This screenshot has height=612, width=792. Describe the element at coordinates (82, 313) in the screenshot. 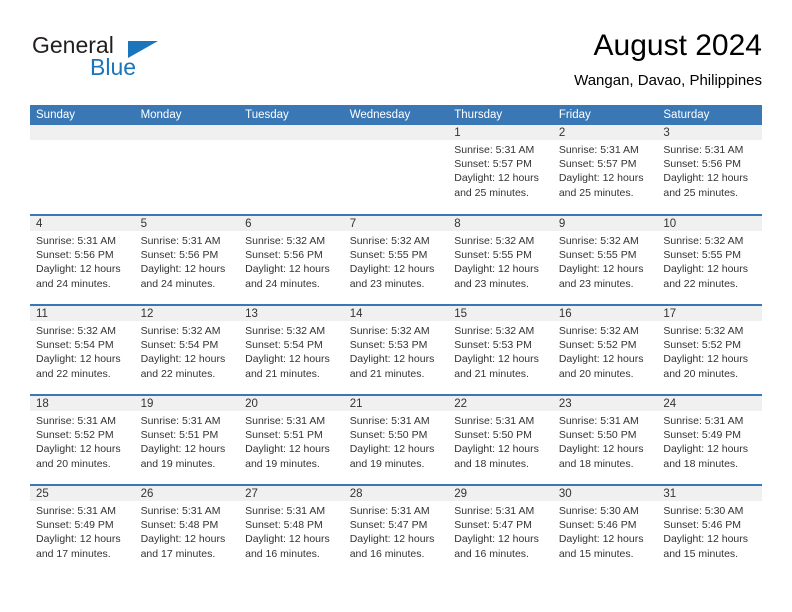

I see `day-number: 11` at that location.